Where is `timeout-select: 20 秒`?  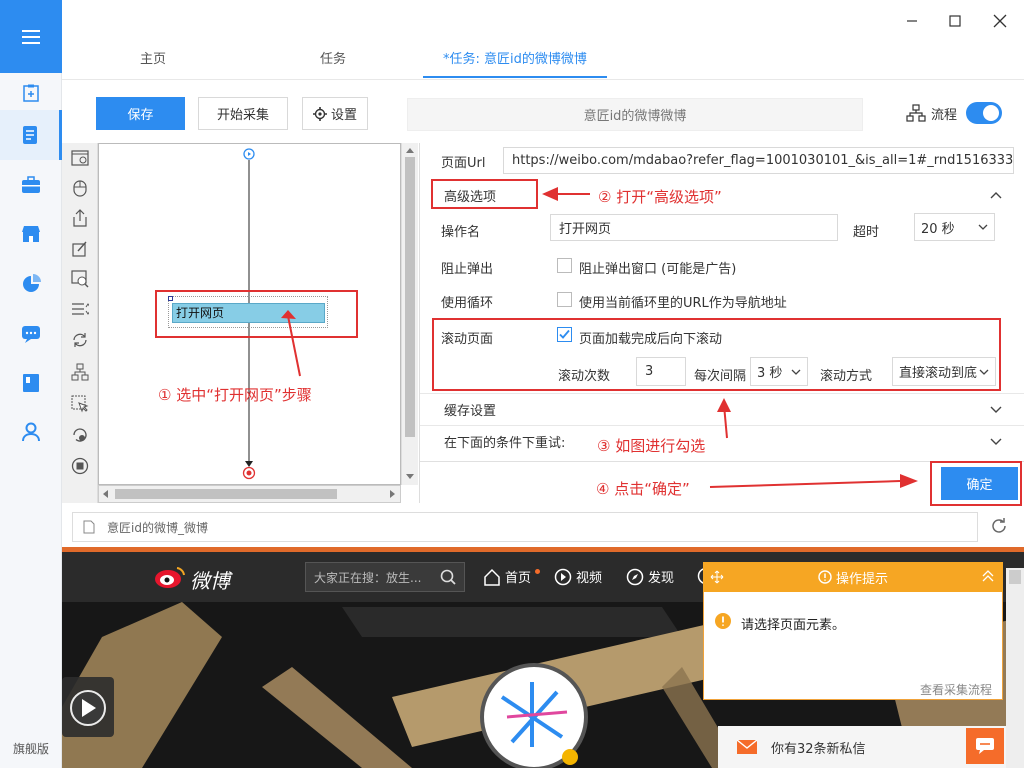
timeout-select: 20 秒 is located at coordinates (954, 227).